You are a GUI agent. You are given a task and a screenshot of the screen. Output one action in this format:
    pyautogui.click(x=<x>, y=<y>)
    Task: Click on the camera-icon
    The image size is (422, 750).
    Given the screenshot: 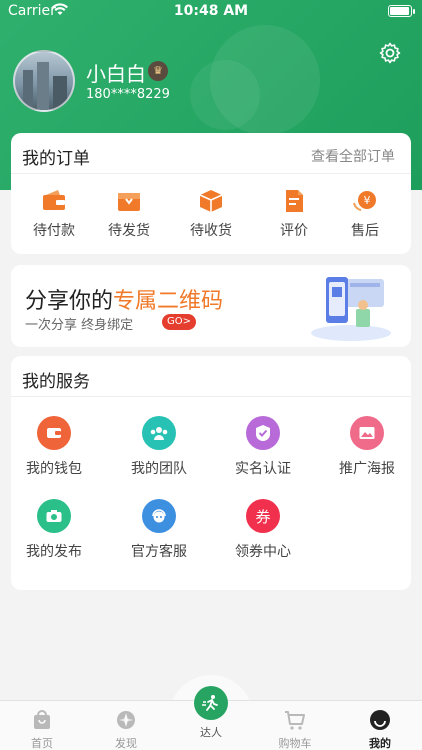 What is the action you would take?
    pyautogui.click(x=54, y=516)
    